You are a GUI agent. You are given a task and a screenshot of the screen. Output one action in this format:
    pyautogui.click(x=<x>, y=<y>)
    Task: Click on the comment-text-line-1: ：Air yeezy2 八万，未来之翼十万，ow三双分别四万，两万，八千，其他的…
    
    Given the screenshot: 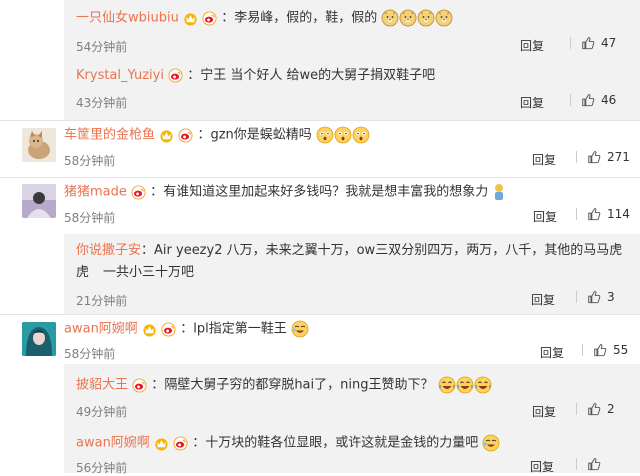 What is the action you would take?
    pyautogui.click(x=382, y=250)
    